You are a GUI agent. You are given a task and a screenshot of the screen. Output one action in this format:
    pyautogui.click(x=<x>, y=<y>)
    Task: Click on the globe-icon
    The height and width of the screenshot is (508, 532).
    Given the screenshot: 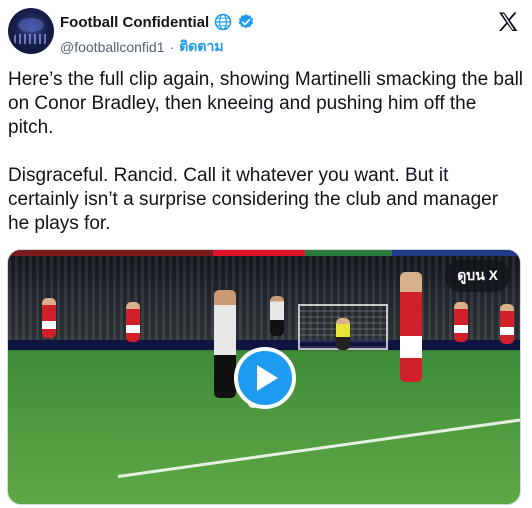 What is the action you would take?
    pyautogui.click(x=223, y=22)
    